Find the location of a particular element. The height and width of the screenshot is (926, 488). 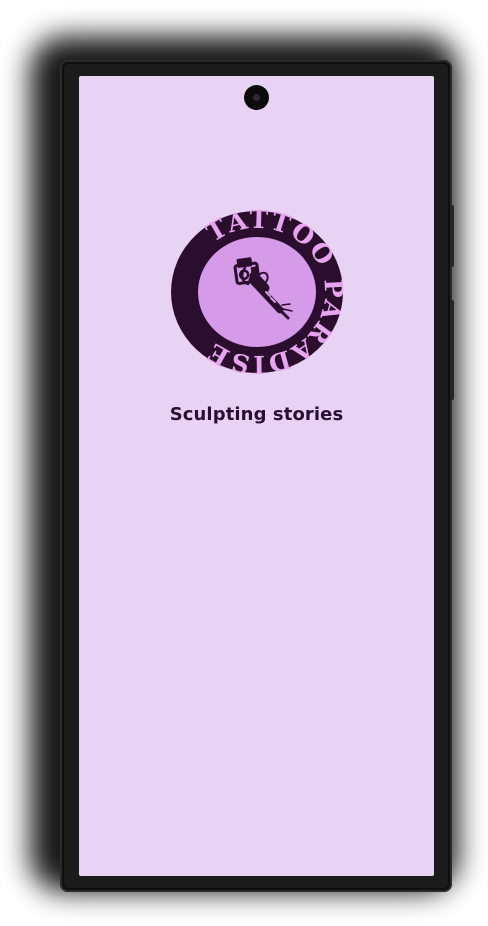

logo-emblem: TATTOO PARADISE is located at coordinates (257, 292).